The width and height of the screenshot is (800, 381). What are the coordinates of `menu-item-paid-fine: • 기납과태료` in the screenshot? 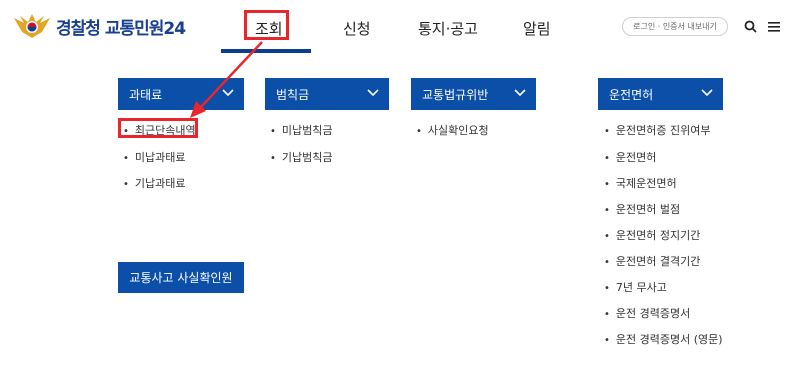 It's located at (154, 183).